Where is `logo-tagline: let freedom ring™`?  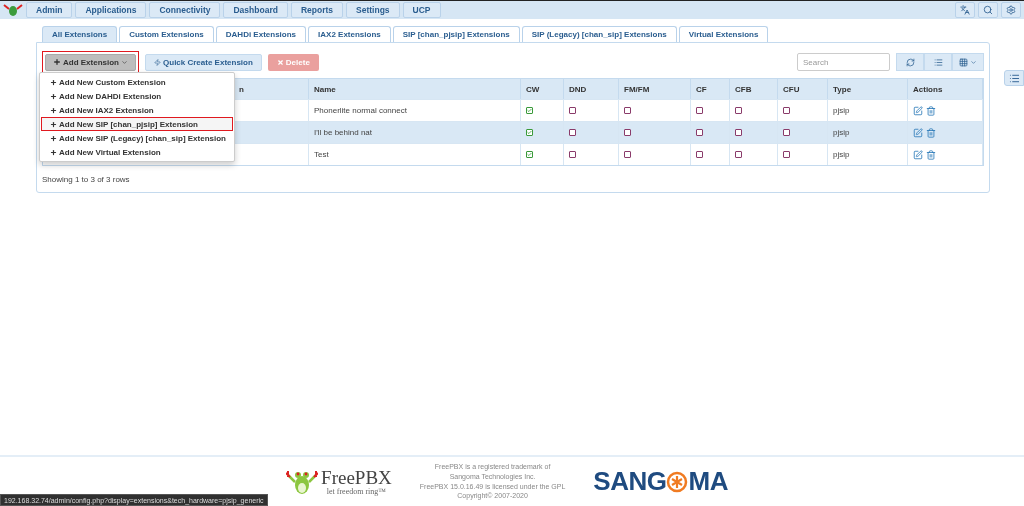
logo-tagline: let freedom ring™ is located at coordinates (356, 491).